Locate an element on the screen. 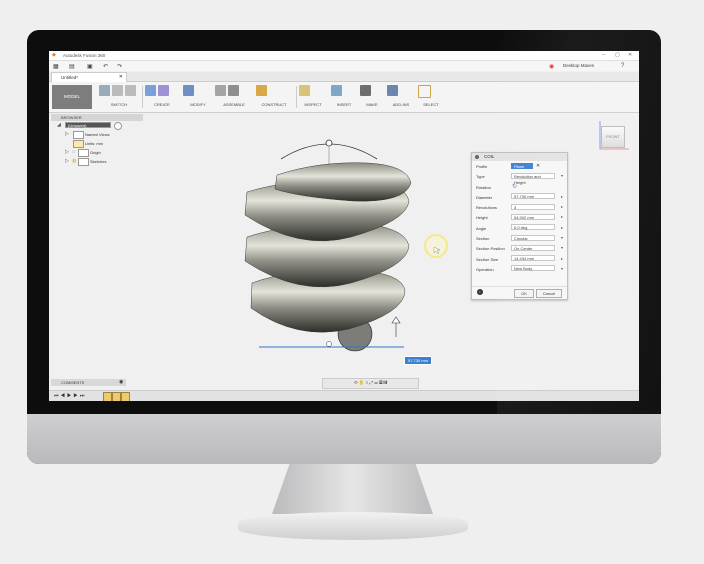 Image resolution: width=704 pixels, height=564 pixels. add-comment-icon: ◉ is located at coordinates (121, 382).